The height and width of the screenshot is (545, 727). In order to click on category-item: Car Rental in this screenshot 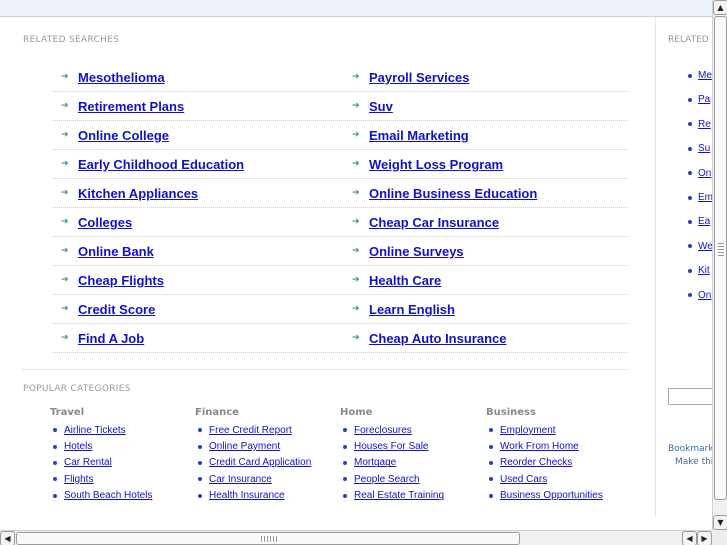, I will do `click(121, 463)`.